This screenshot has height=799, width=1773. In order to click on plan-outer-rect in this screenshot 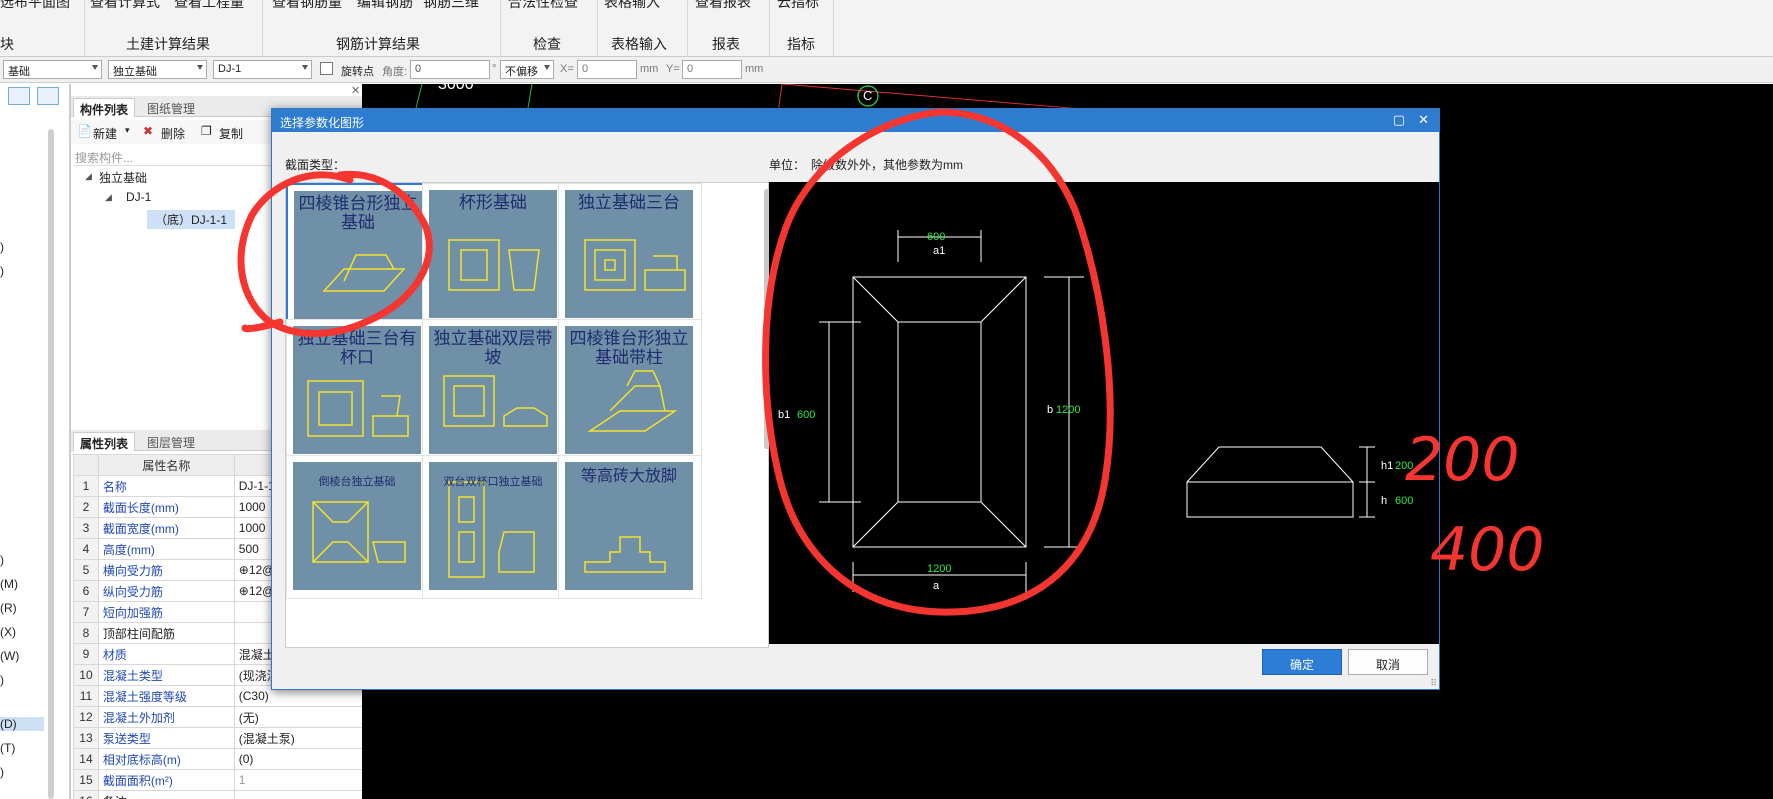, I will do `click(939, 412)`.